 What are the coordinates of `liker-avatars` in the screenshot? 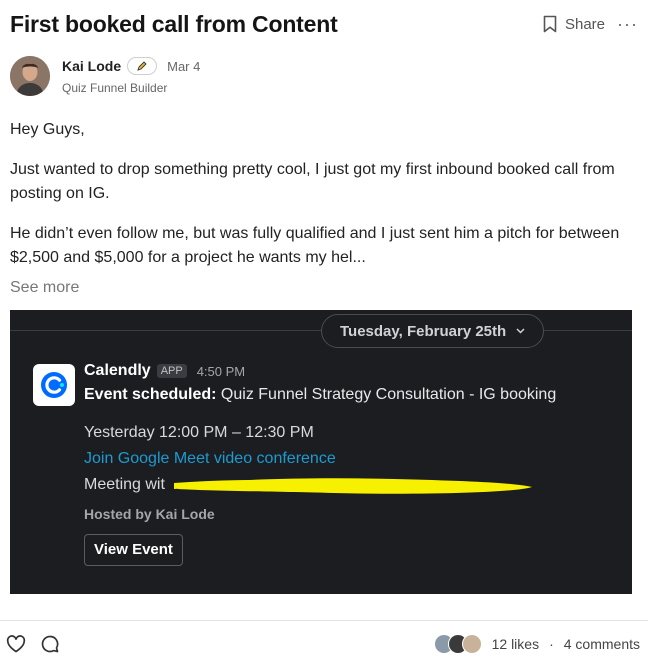 It's located at (457, 644).